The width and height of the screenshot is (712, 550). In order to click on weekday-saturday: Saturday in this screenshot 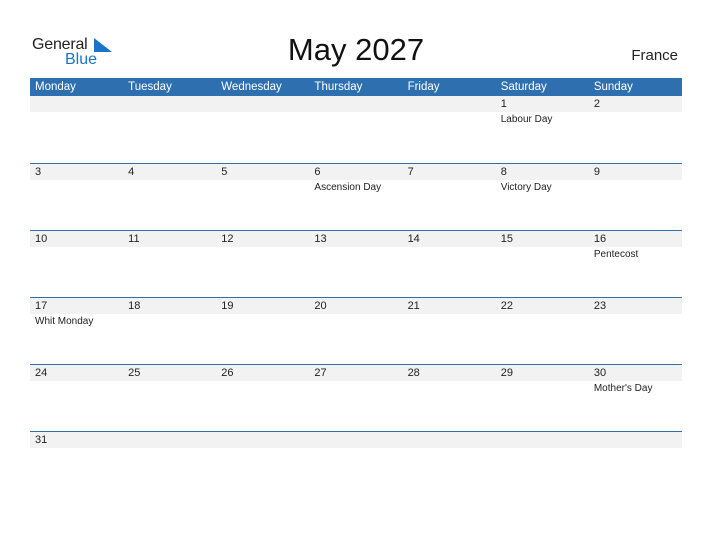, I will do `click(523, 87)`.